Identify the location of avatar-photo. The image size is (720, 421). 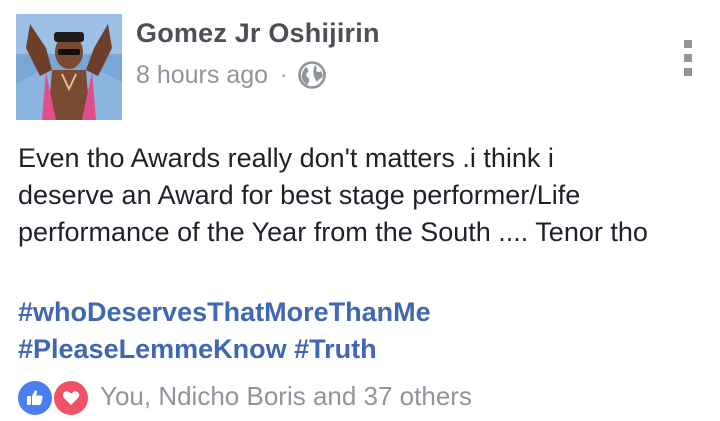
(69, 67).